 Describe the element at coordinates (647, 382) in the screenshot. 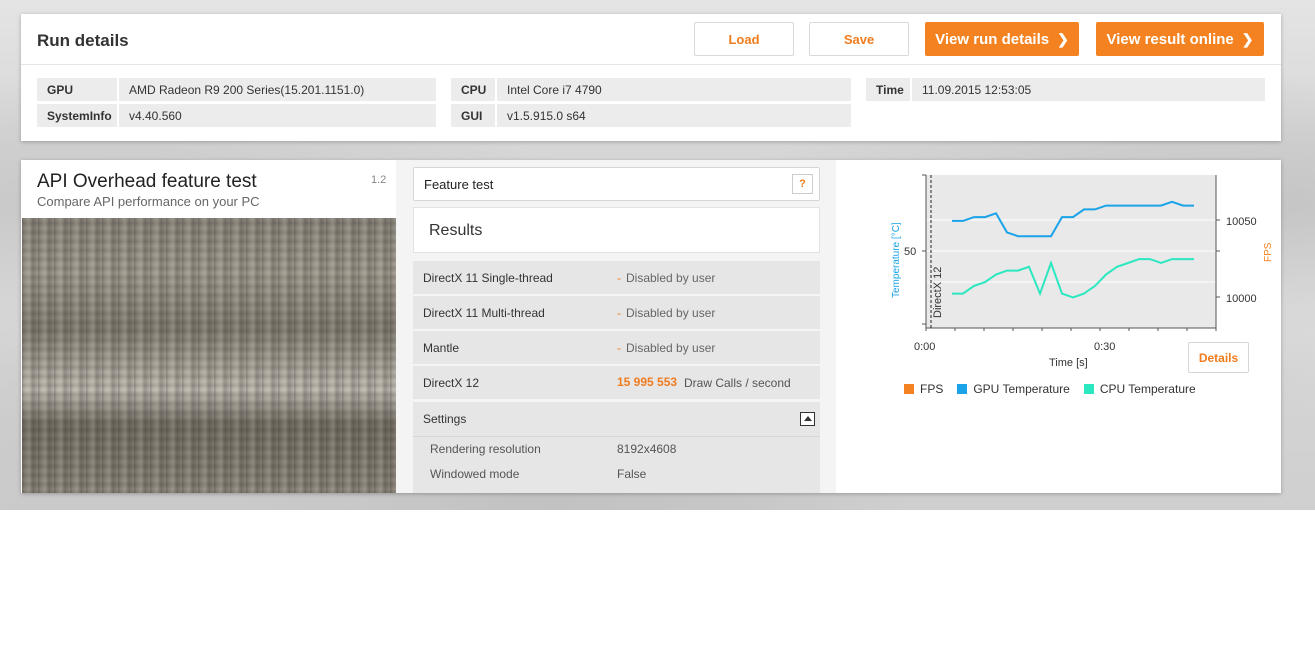

I see `result-score: 15 995 553` at that location.